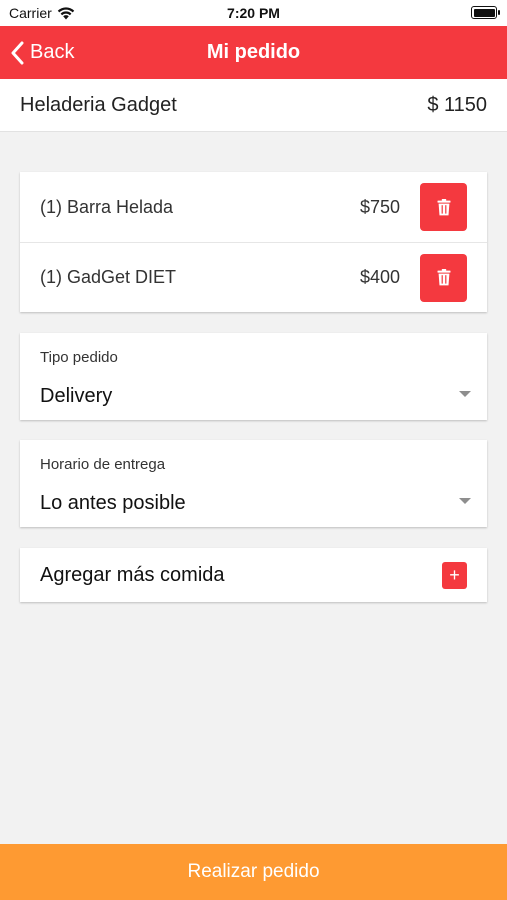 This screenshot has height=900, width=507. Describe the element at coordinates (379, 277) in the screenshot. I see `item-price: $400` at that location.